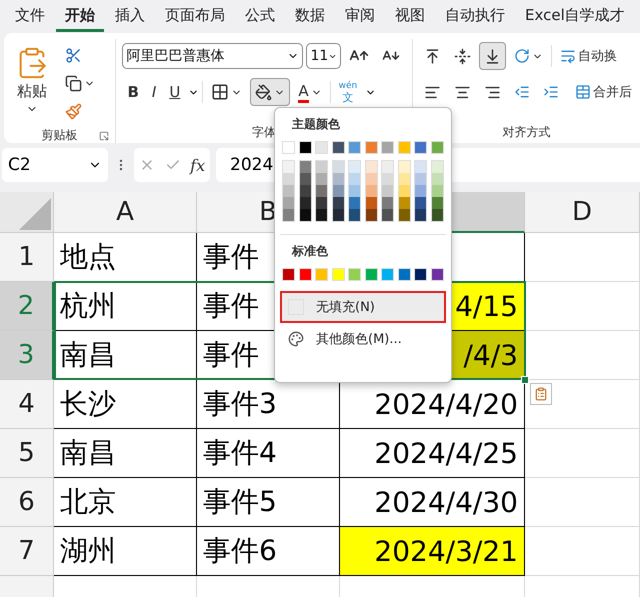 This screenshot has width=640, height=597. What do you see at coordinates (575, 17) in the screenshot?
I see `ribbon-tab: Excel自学成才` at bounding box center [575, 17].